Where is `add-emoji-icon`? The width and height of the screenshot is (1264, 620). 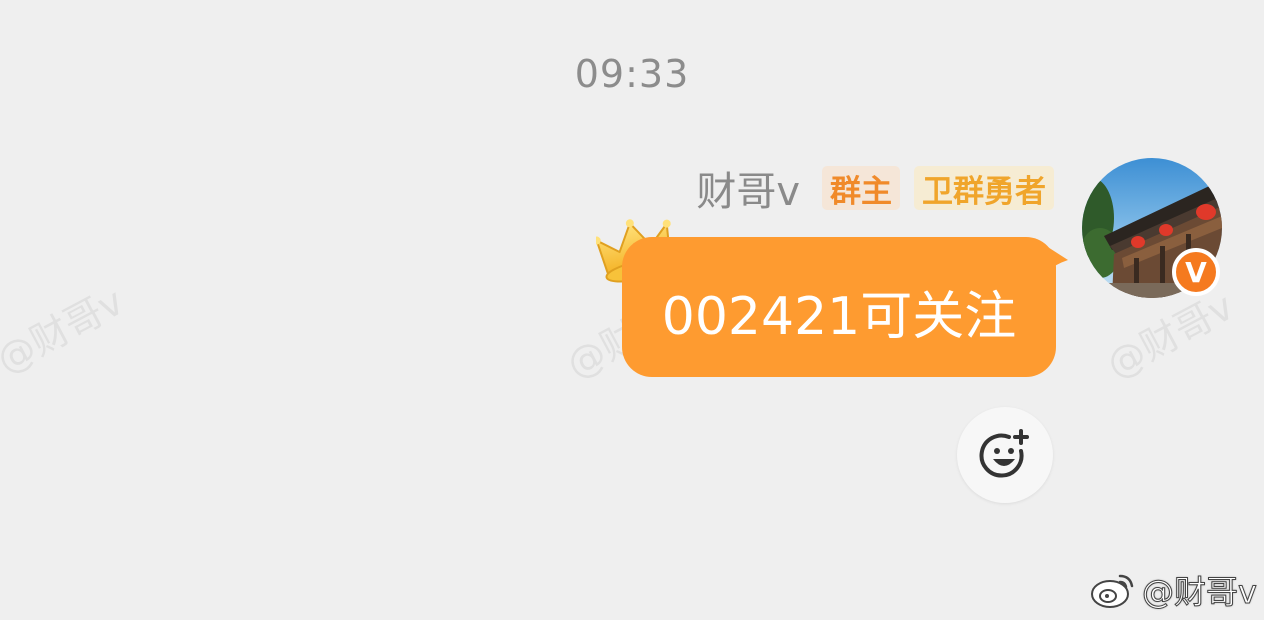 add-emoji-icon is located at coordinates (1004, 453).